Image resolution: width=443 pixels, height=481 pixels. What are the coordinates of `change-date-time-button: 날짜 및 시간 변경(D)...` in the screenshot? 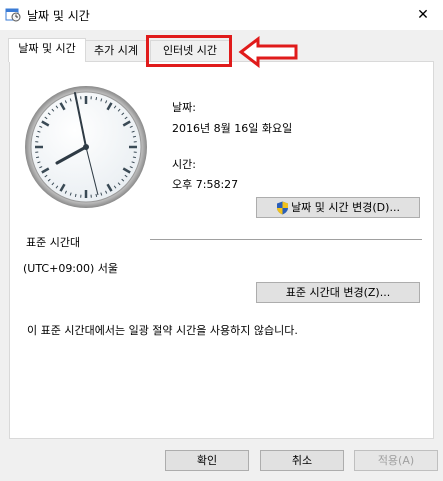 It's located at (338, 207).